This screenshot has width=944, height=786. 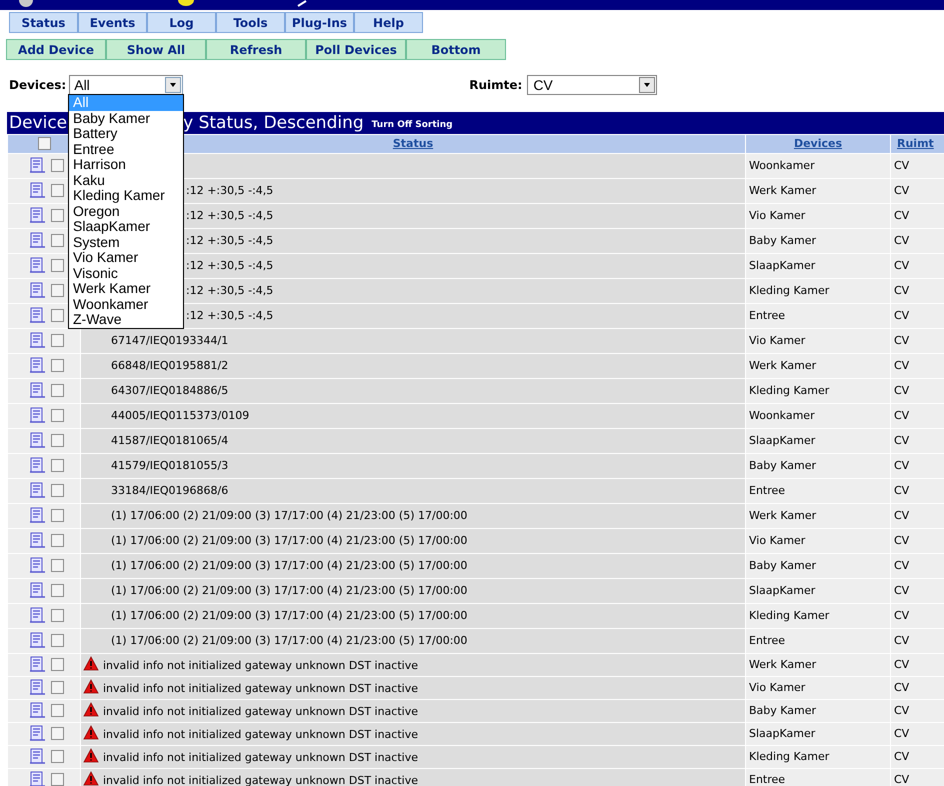 What do you see at coordinates (777, 215) in the screenshot?
I see `device-name: Vio Kamer` at bounding box center [777, 215].